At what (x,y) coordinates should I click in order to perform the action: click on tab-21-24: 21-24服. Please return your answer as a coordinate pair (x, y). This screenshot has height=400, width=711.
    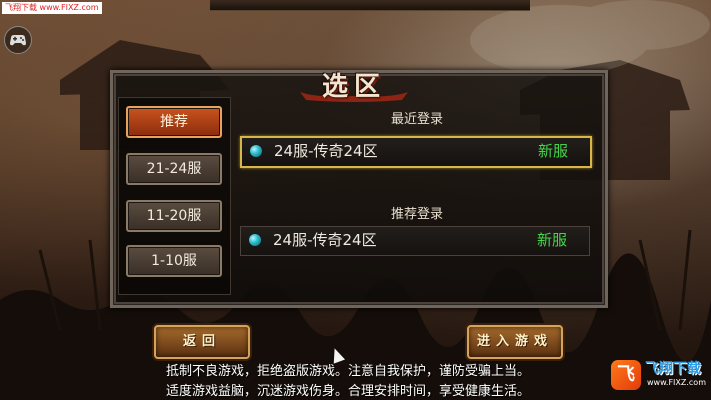
    Looking at the image, I should click on (174, 169).